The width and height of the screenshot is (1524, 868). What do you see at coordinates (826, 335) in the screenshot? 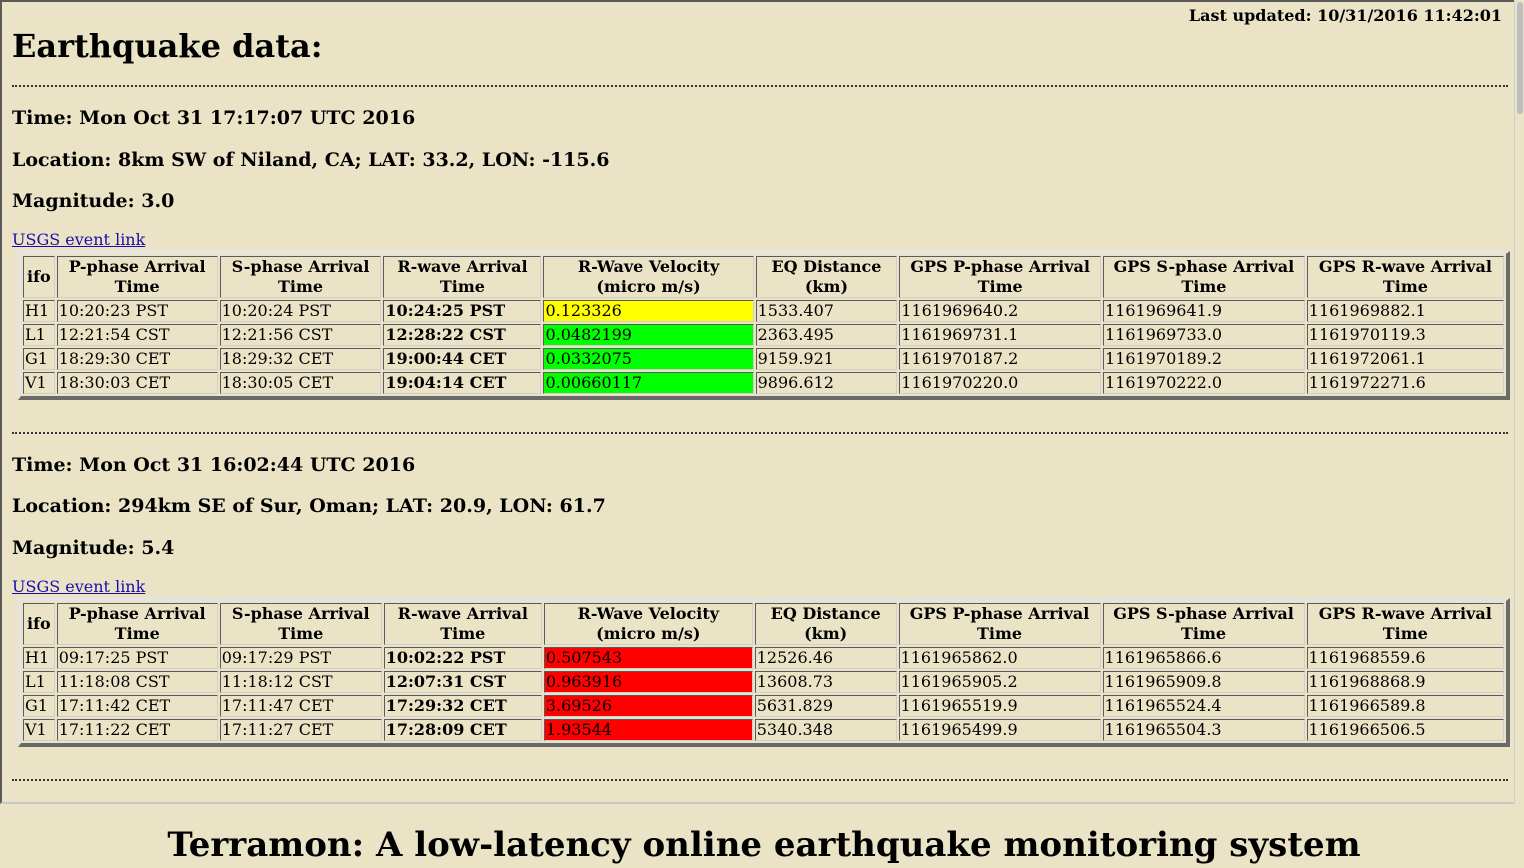
I see `eq-distance-cell: 2363.495` at bounding box center [826, 335].